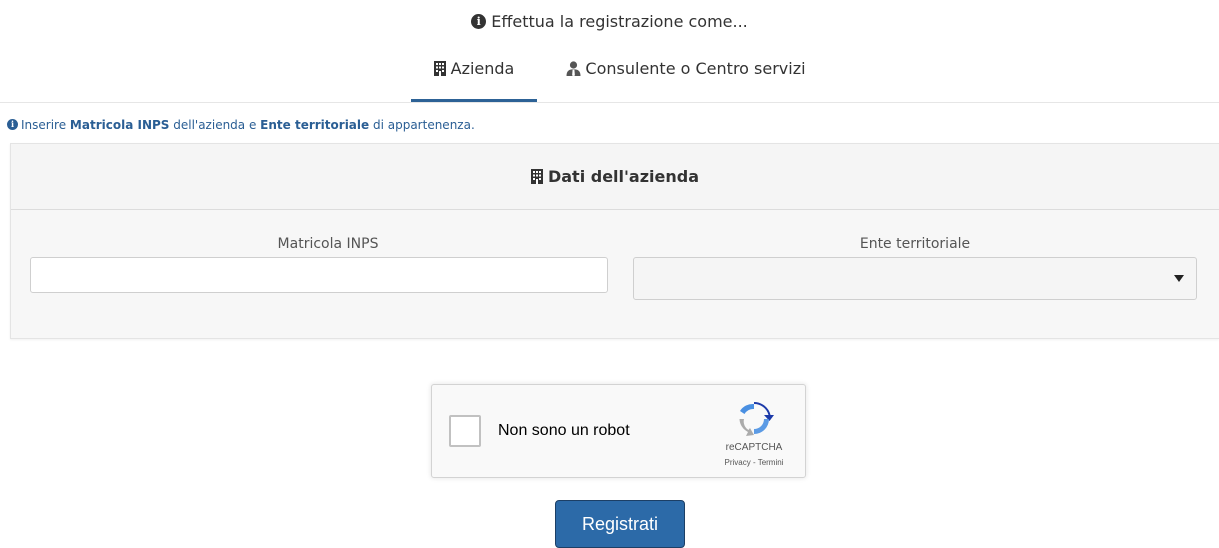  Describe the element at coordinates (756, 419) in the screenshot. I see `recaptcha-logo-icon` at that location.